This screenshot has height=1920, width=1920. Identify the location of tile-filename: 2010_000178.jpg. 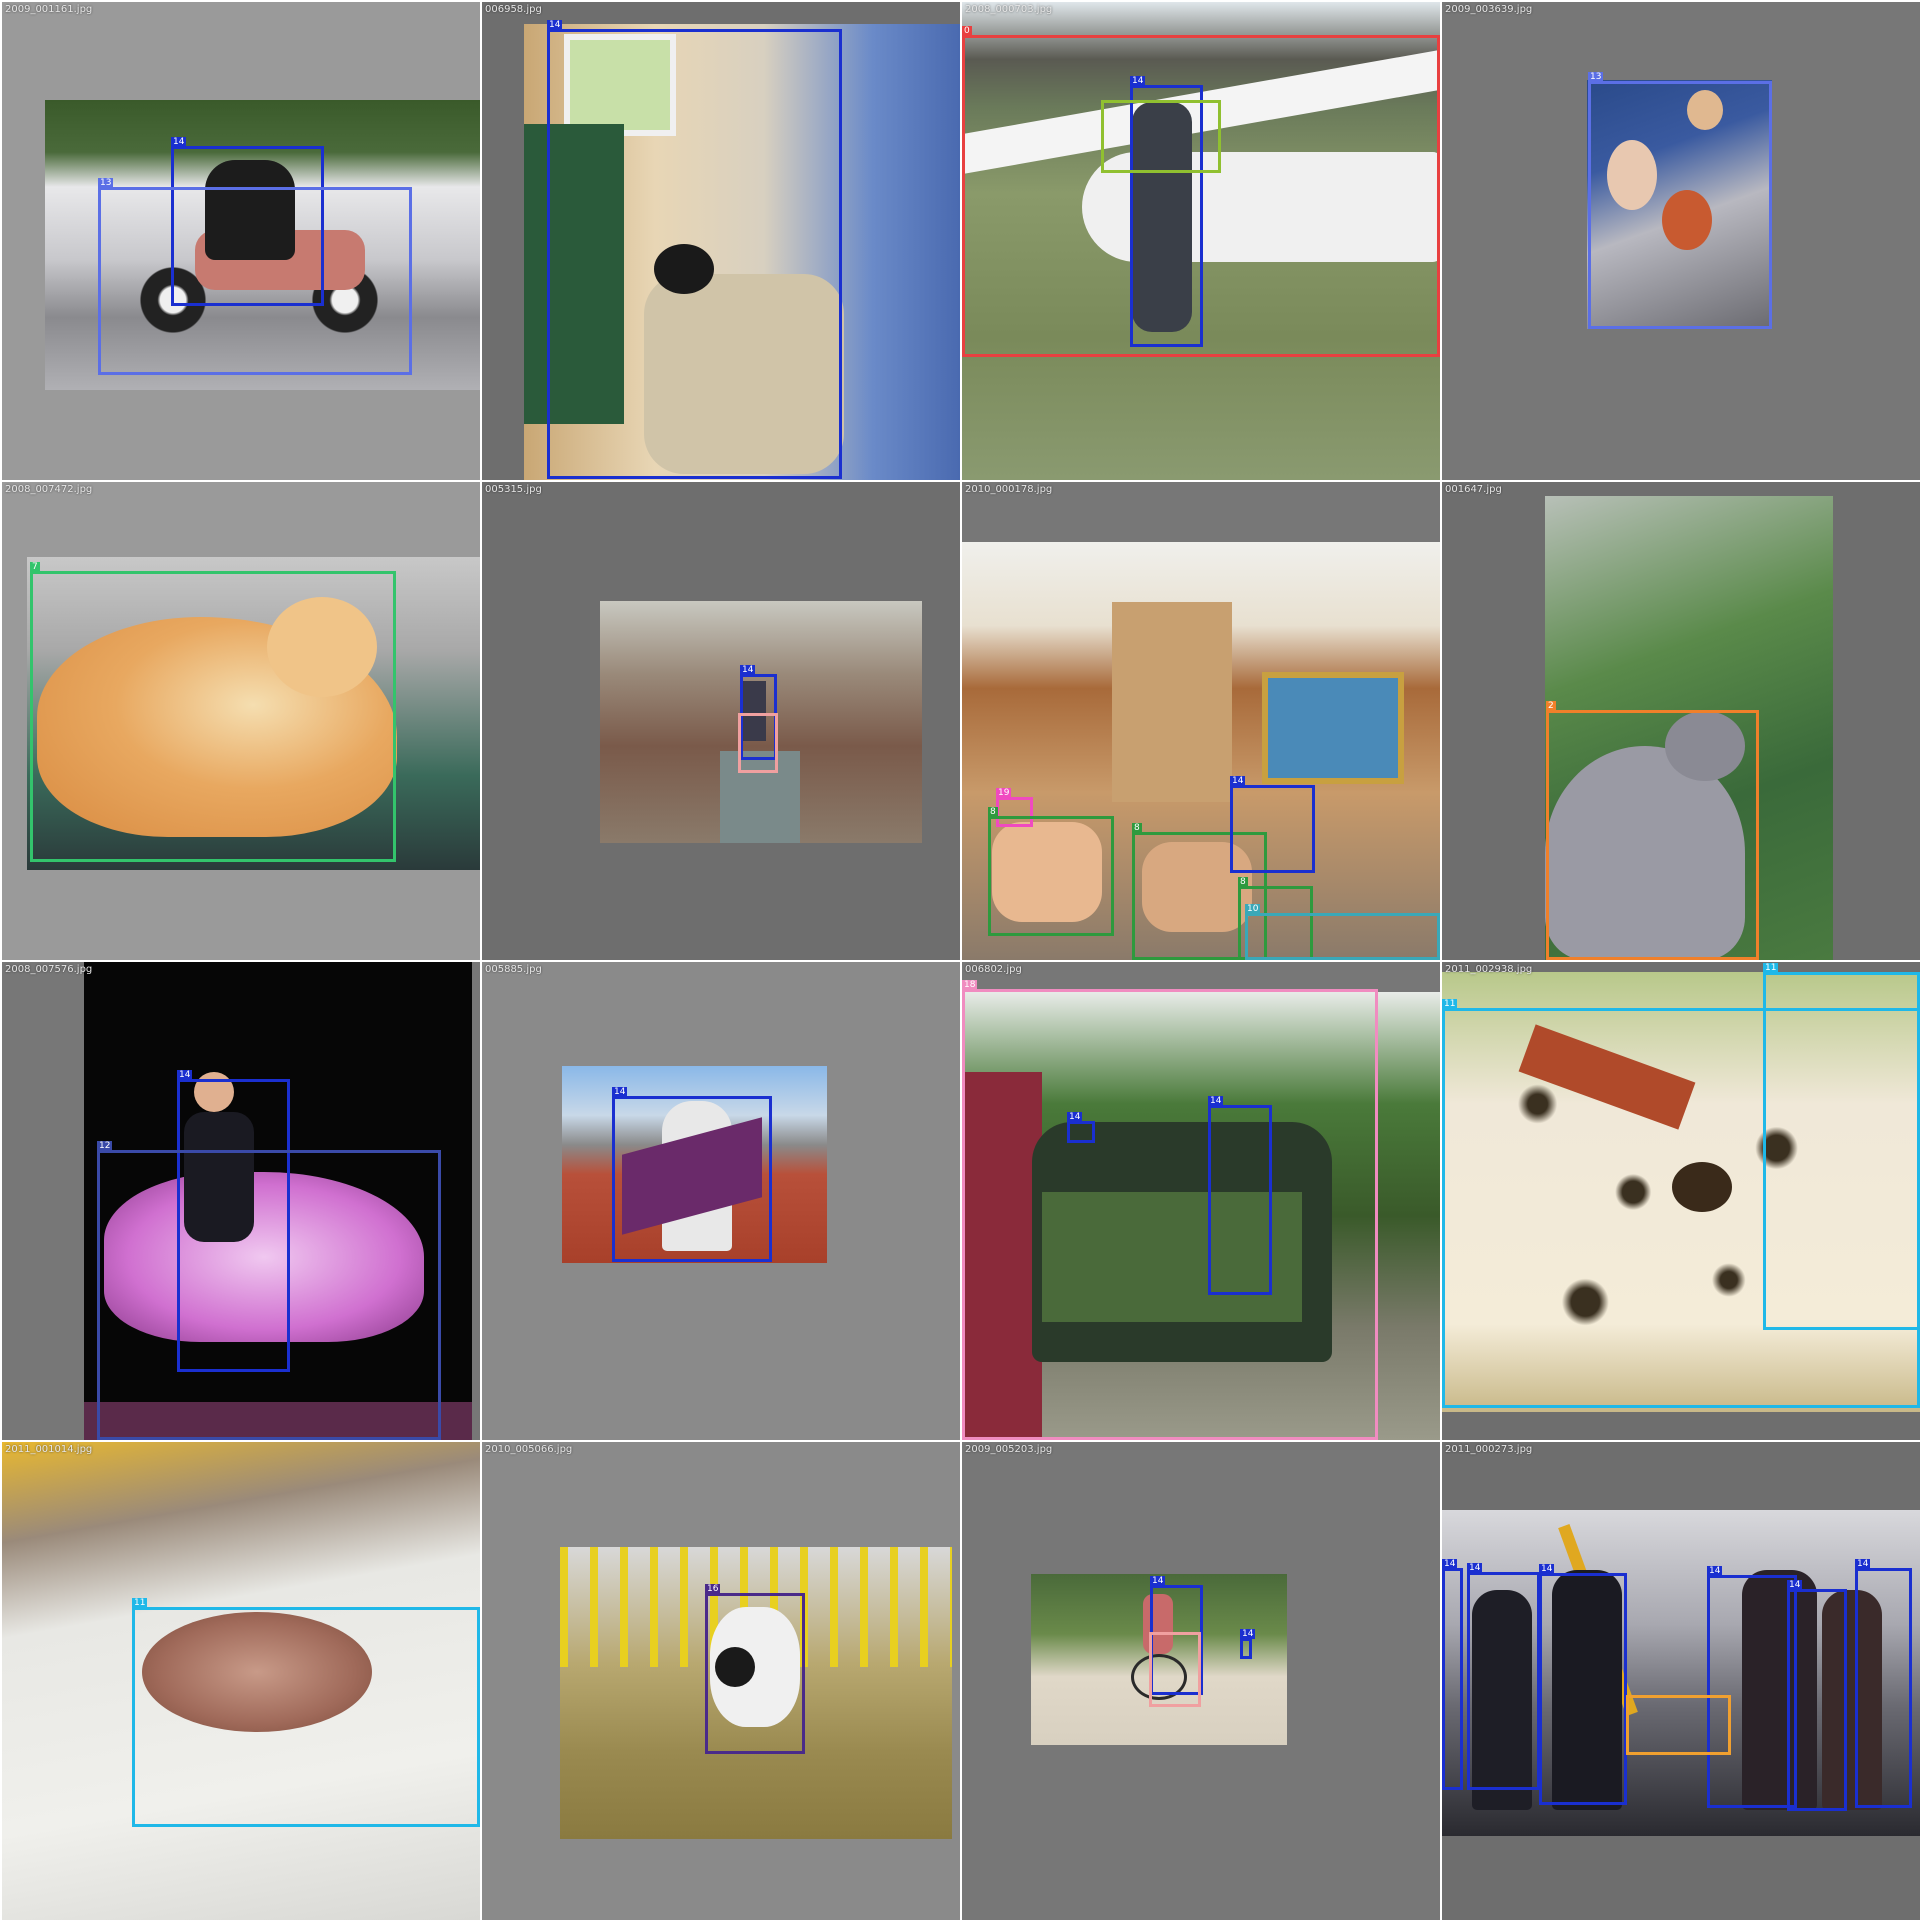
(1009, 489).